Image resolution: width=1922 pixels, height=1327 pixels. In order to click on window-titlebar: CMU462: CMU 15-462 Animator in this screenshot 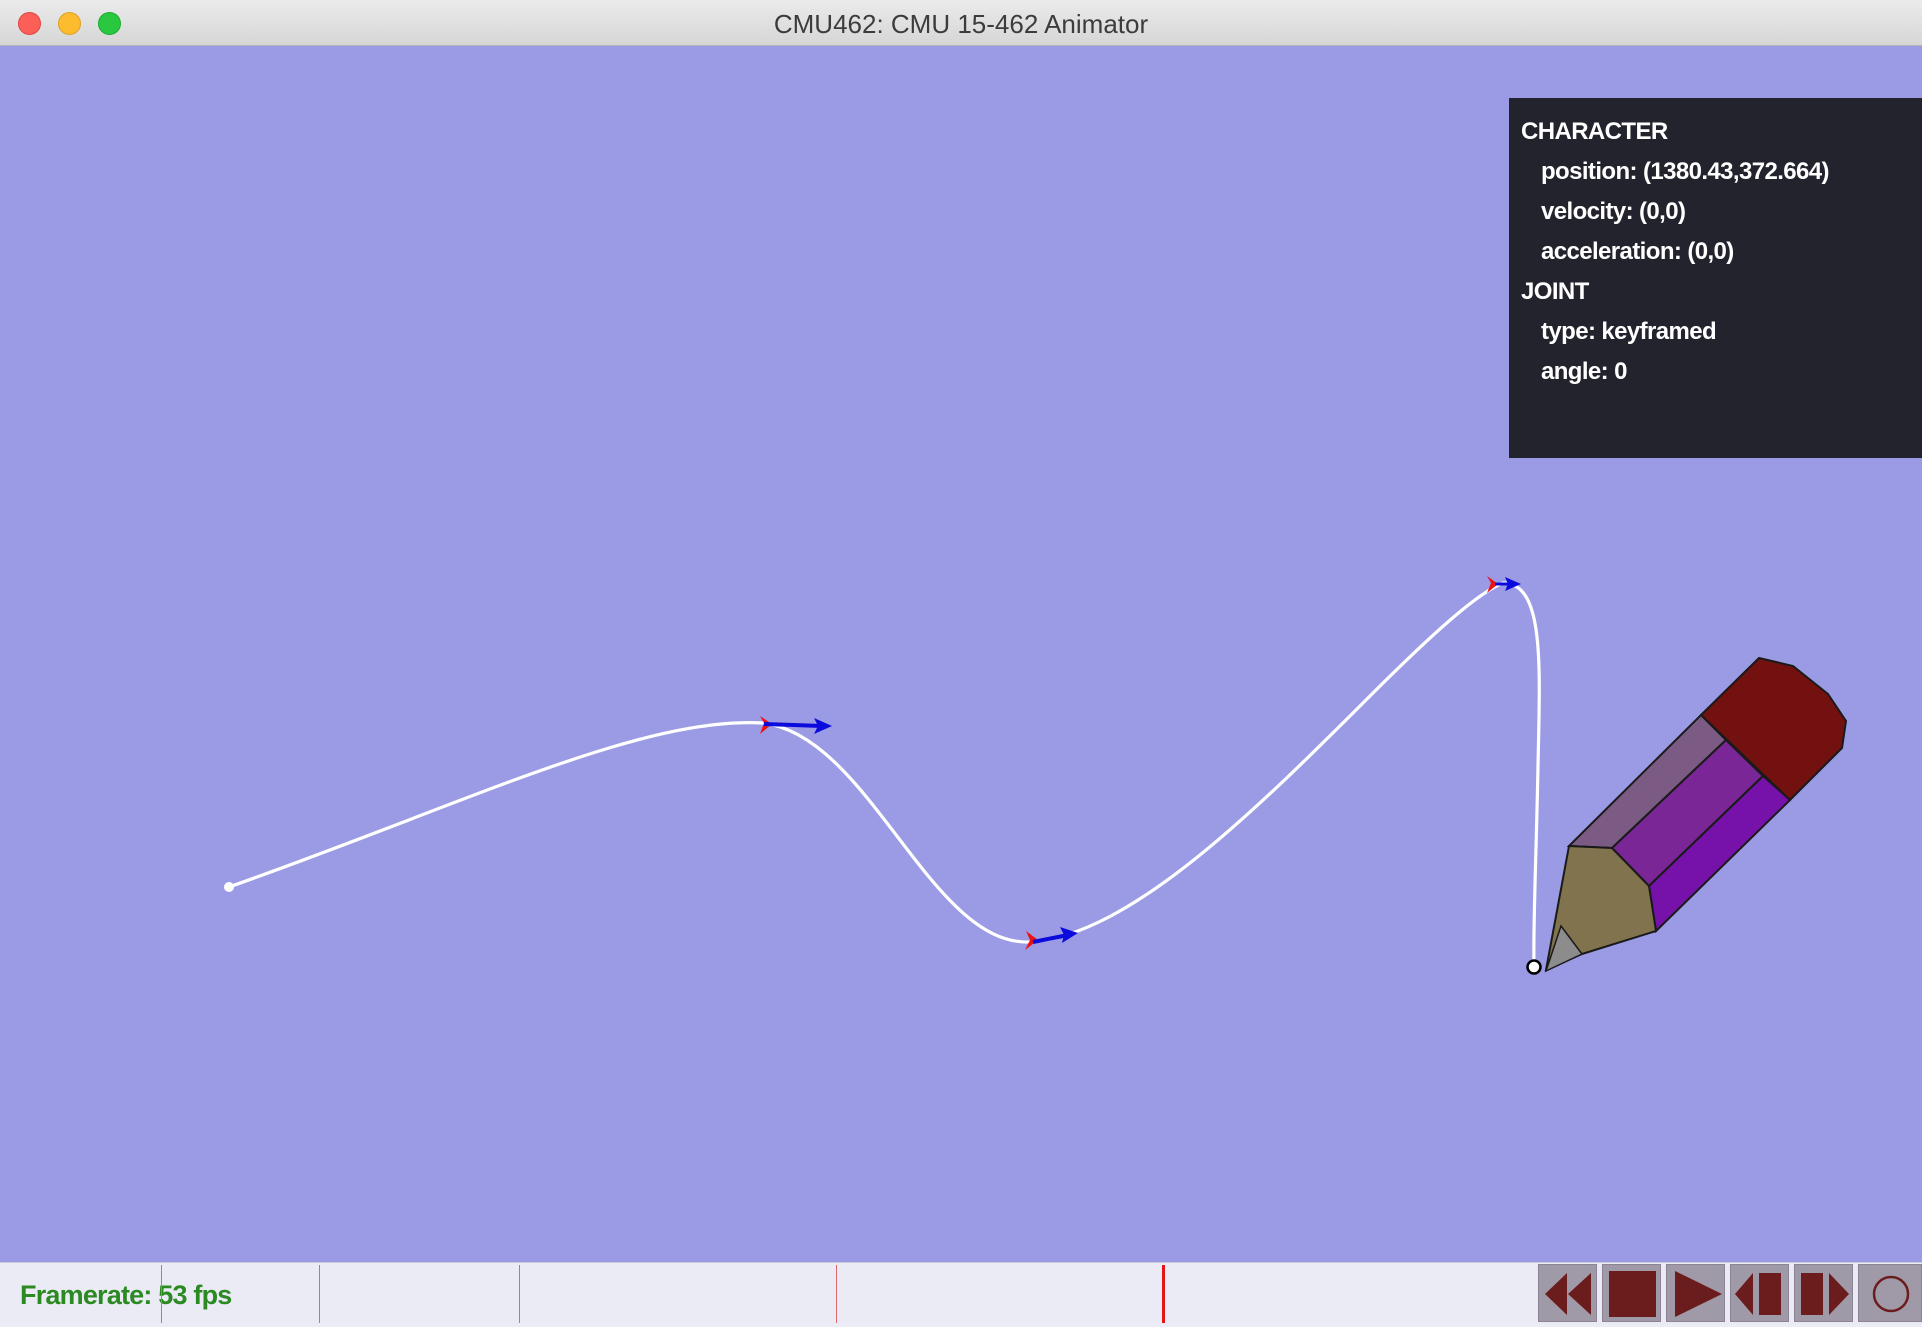, I will do `click(961, 23)`.